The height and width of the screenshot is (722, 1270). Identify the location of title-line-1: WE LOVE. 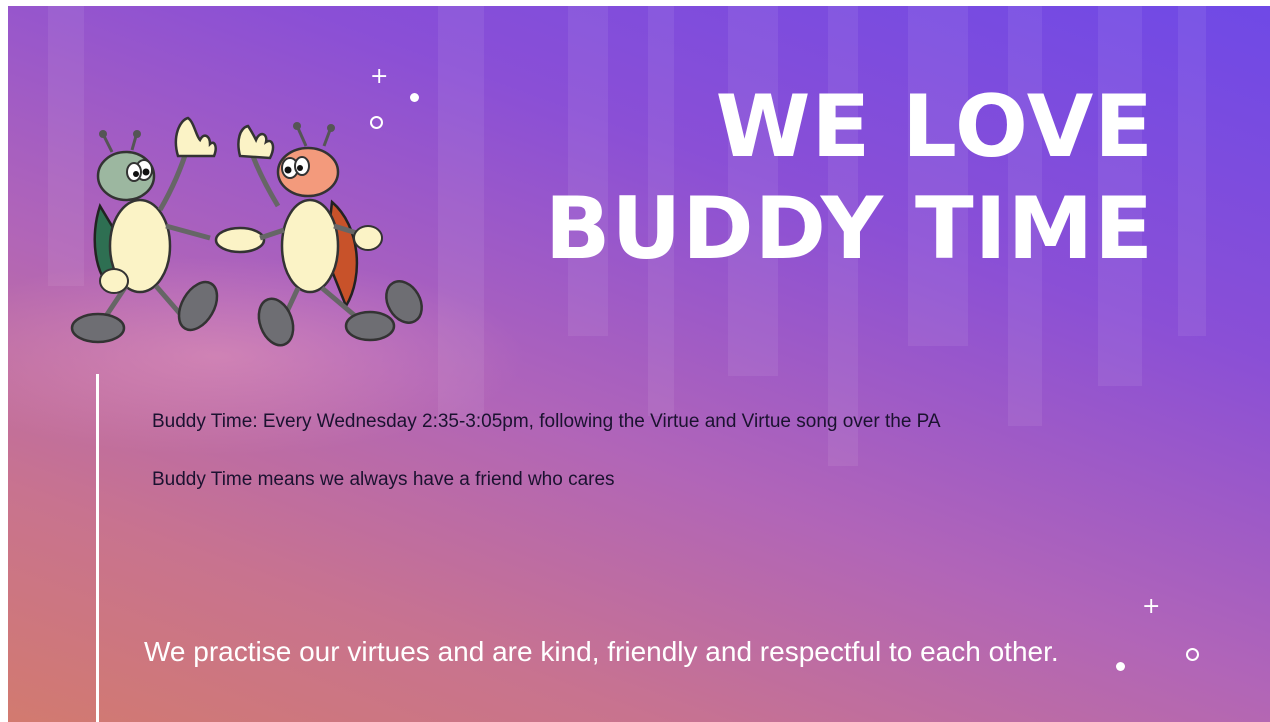
(934, 127).